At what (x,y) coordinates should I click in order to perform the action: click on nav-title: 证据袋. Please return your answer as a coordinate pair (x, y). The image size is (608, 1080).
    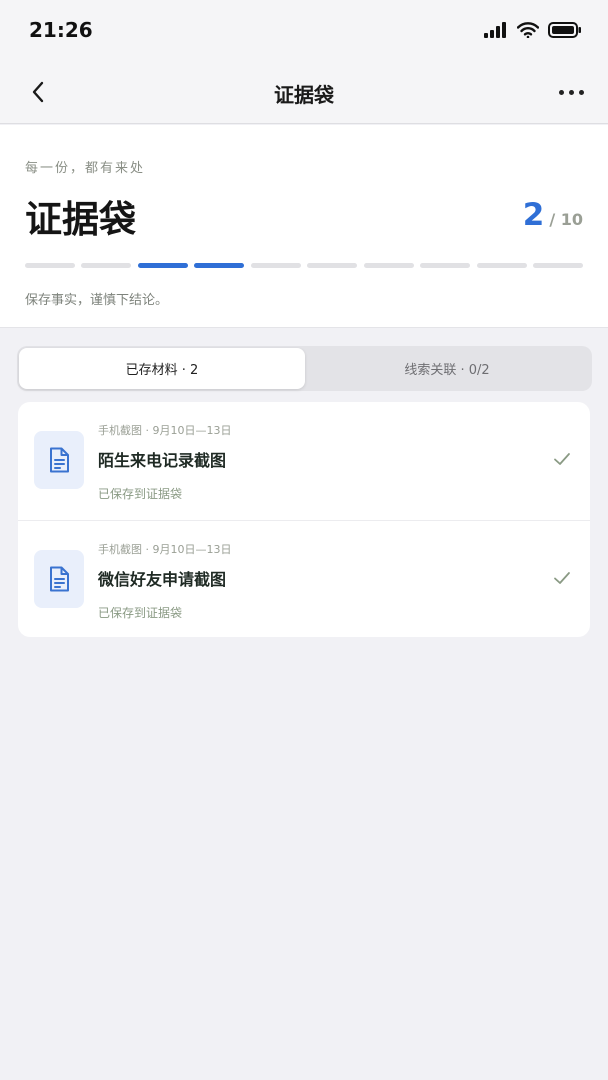
    Looking at the image, I should click on (304, 95).